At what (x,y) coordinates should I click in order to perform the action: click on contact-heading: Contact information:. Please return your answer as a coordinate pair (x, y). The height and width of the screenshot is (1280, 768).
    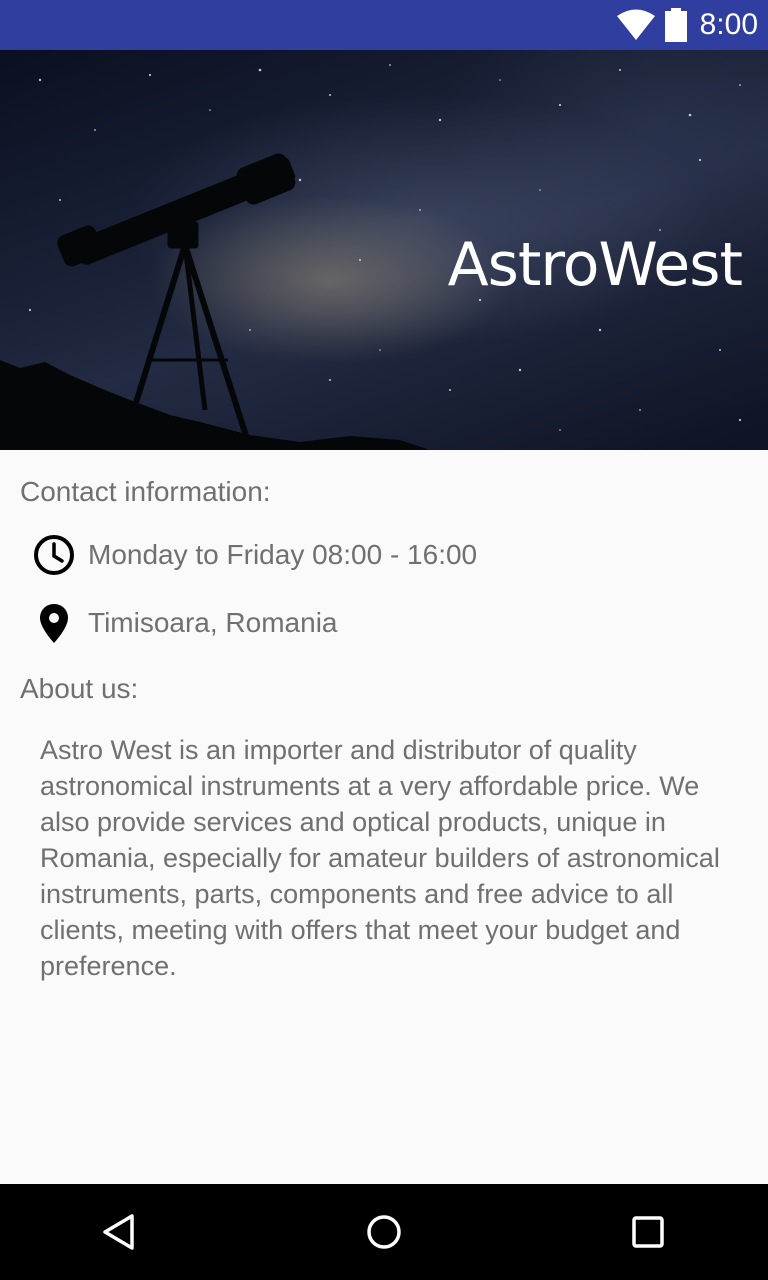
    Looking at the image, I should click on (145, 491).